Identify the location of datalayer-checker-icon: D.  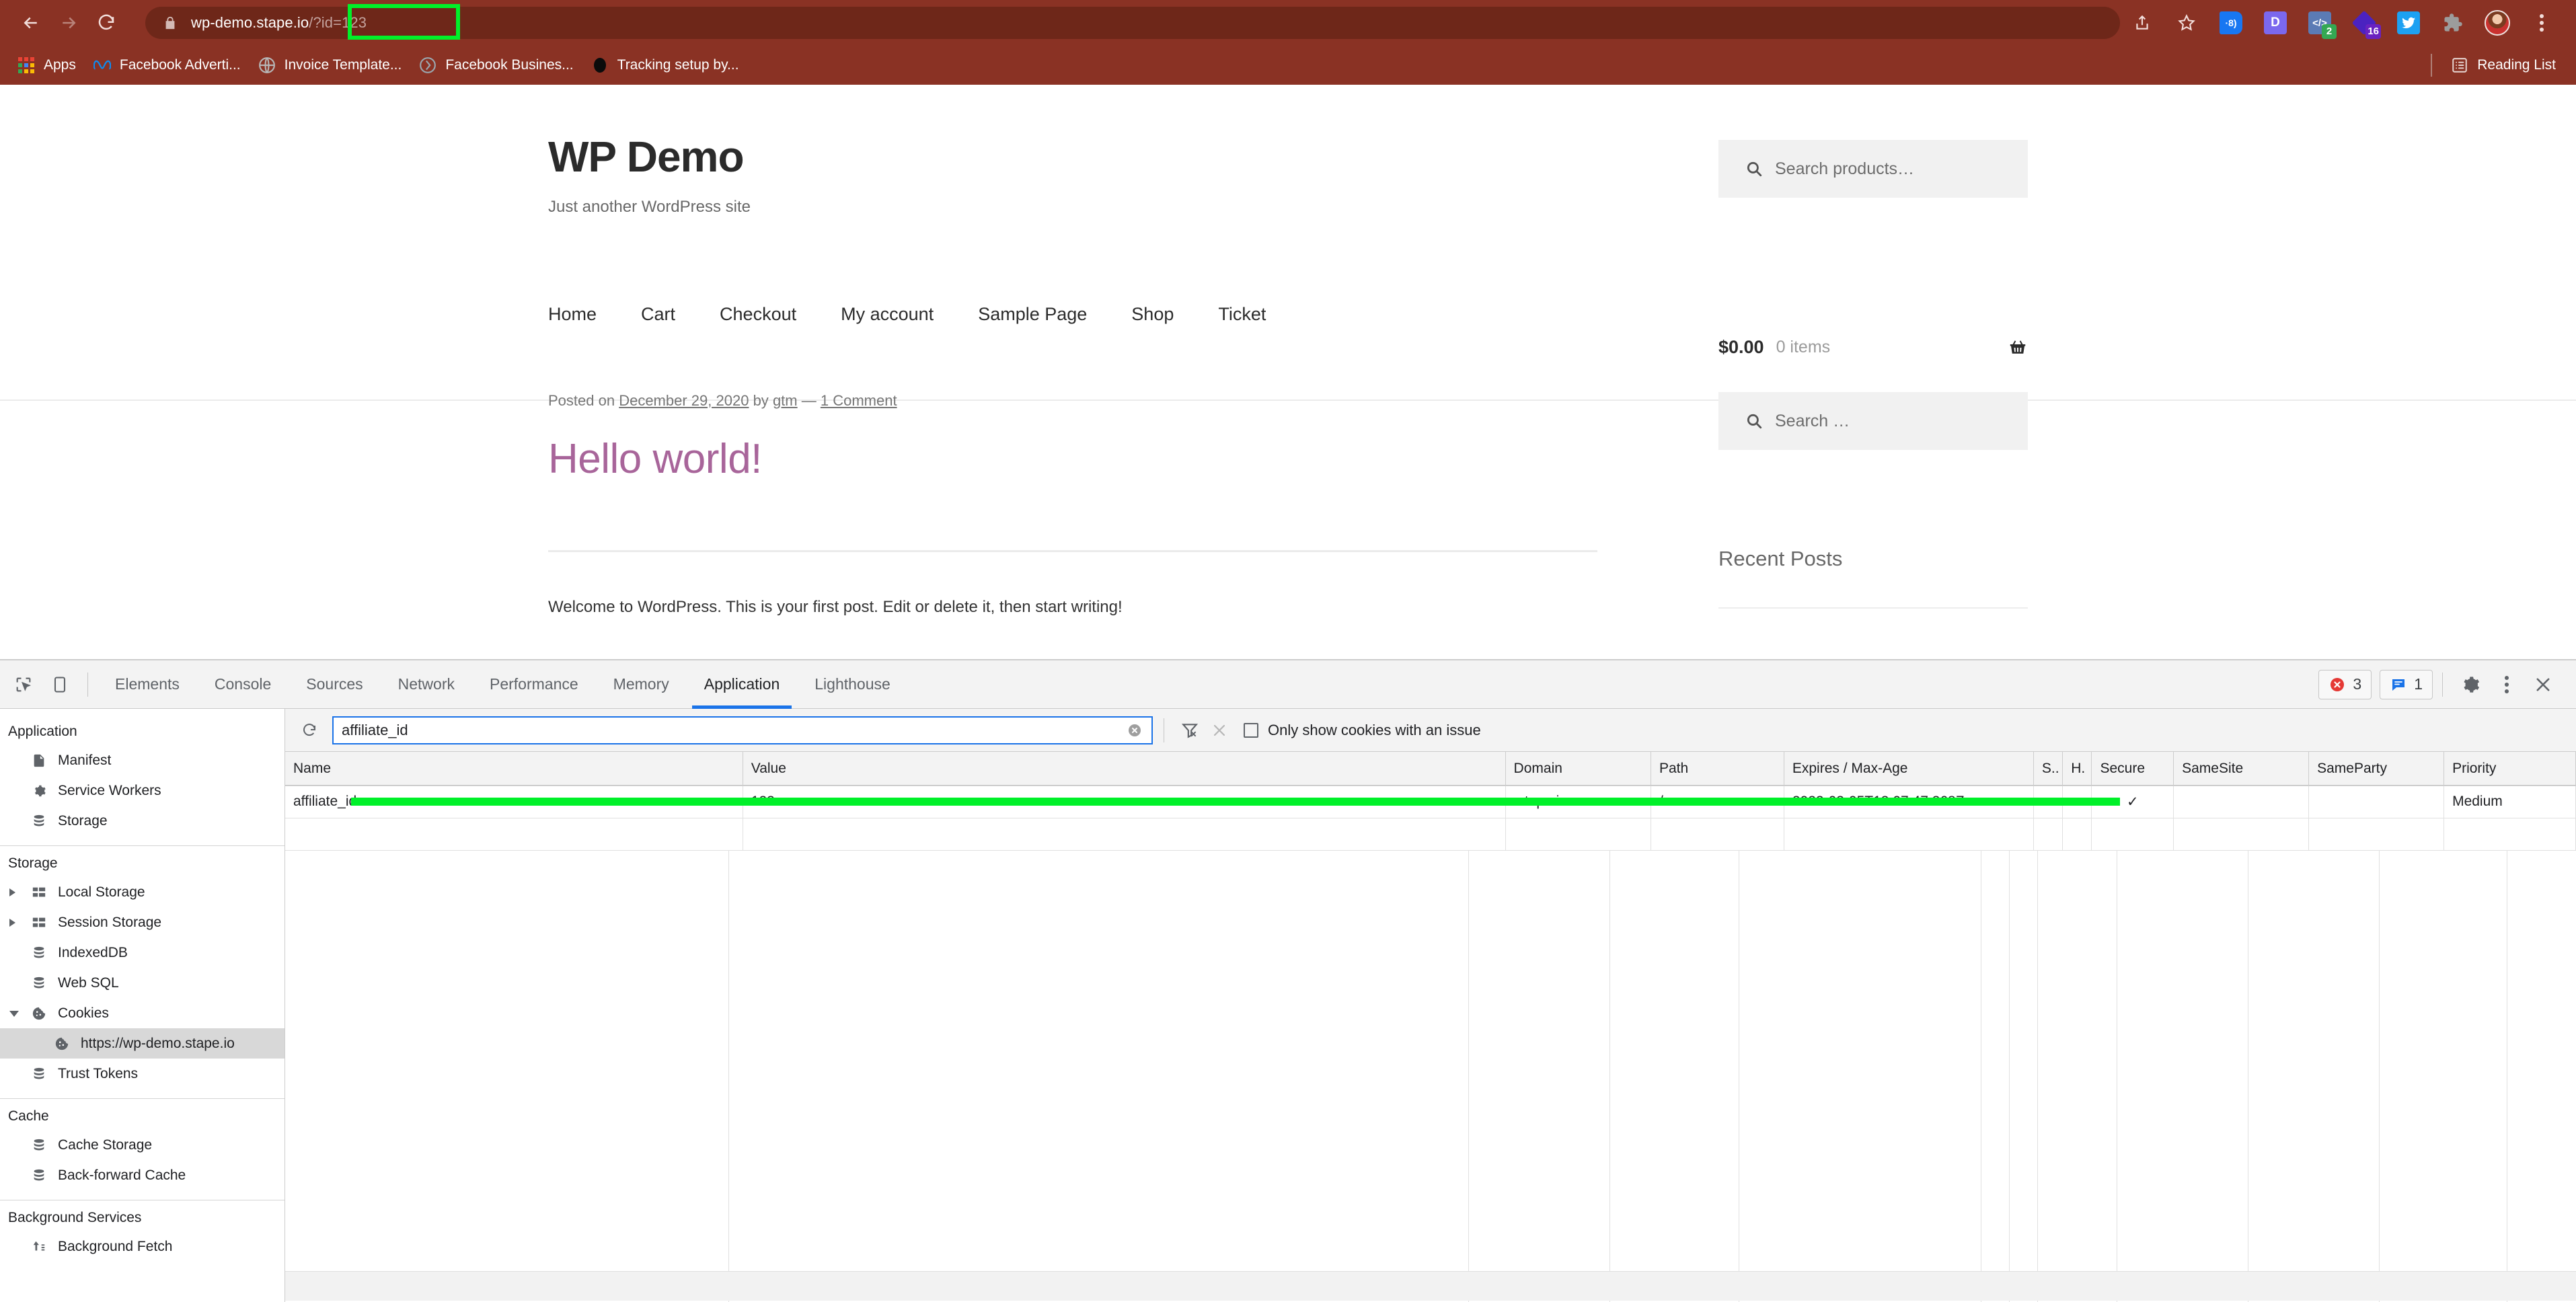
(2275, 23).